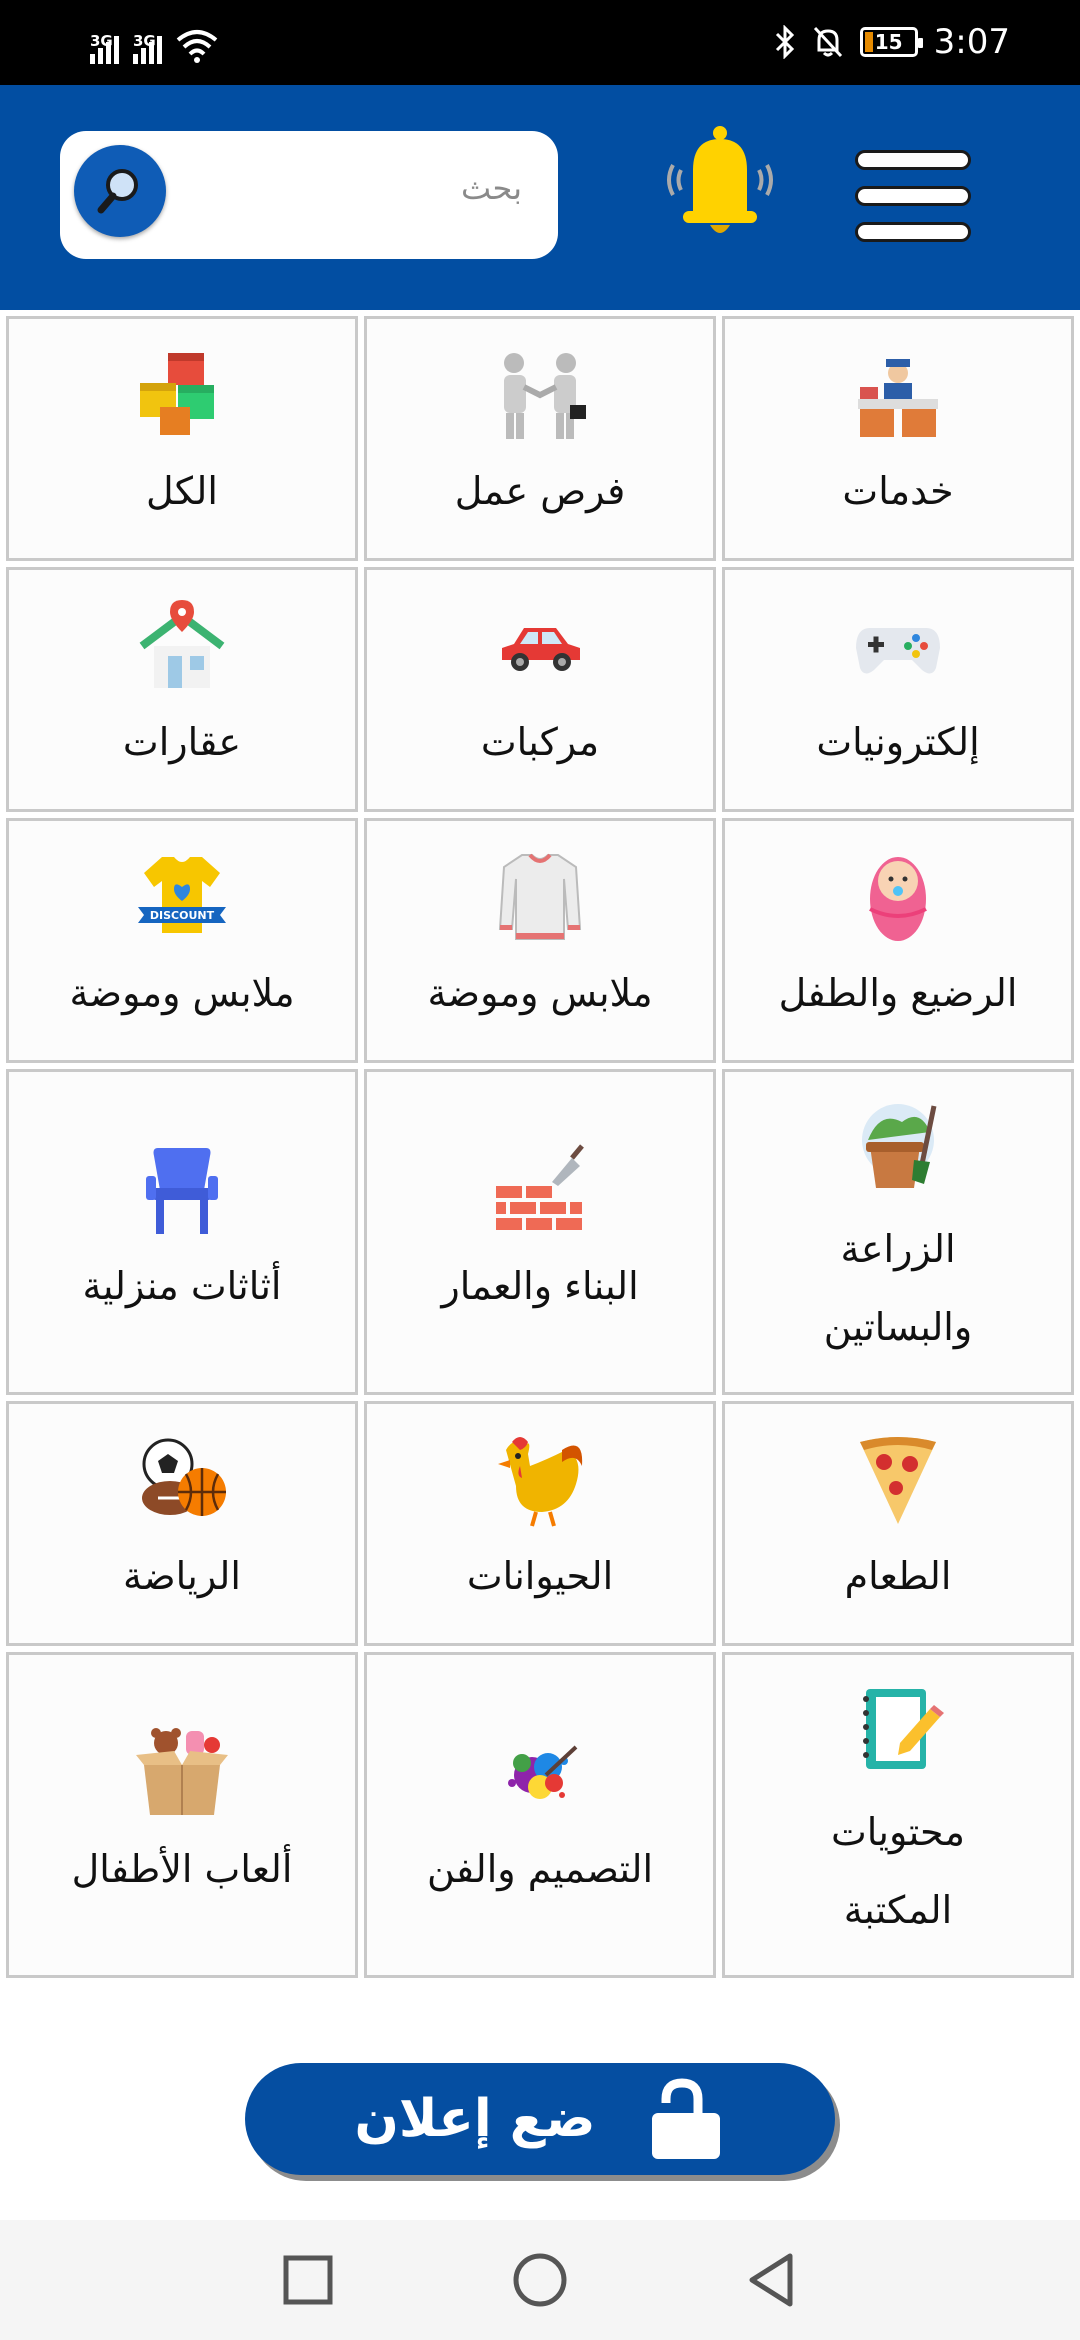 This screenshot has height=2340, width=1080. I want to click on toy-box-icon, so click(182, 1771).